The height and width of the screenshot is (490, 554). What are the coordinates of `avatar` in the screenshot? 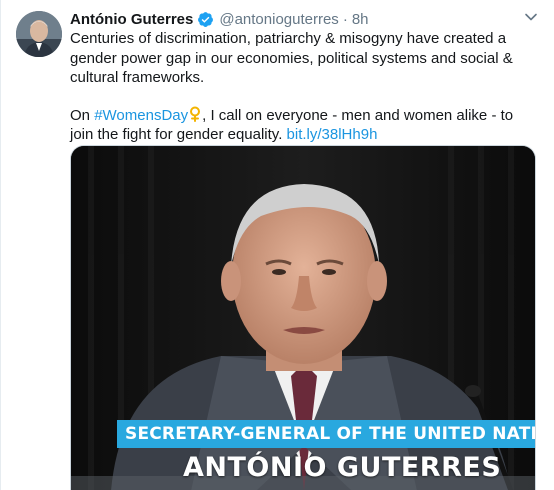 It's located at (39, 34).